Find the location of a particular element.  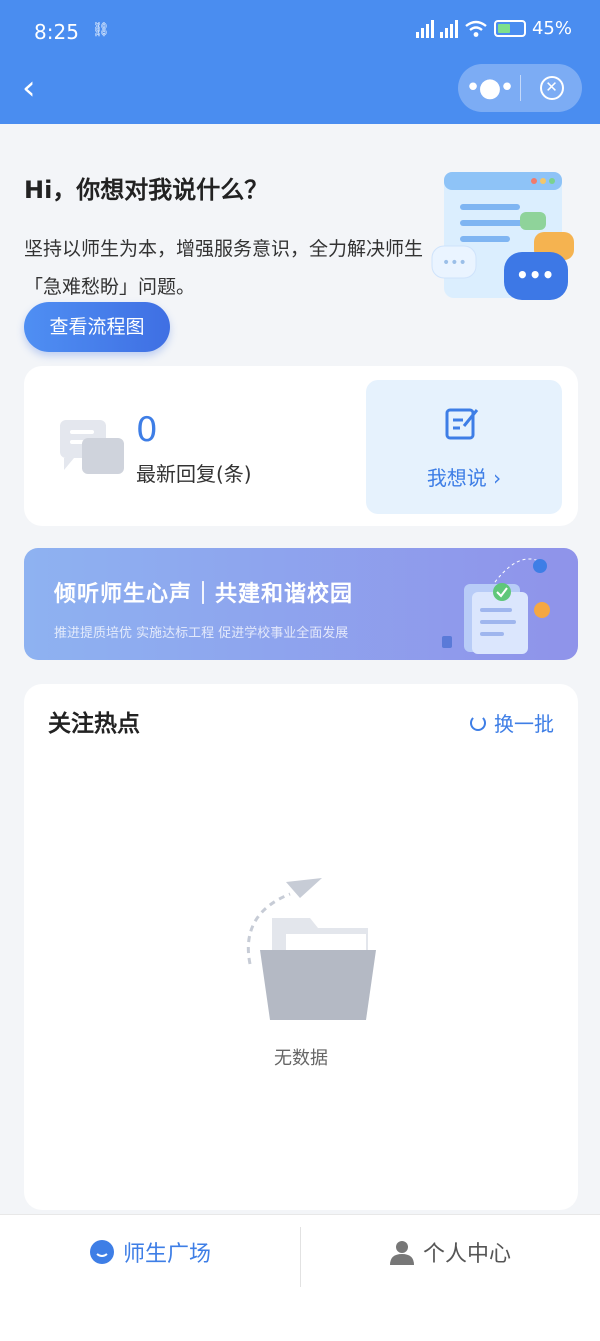

empty-folder-icon is located at coordinates (311, 949).